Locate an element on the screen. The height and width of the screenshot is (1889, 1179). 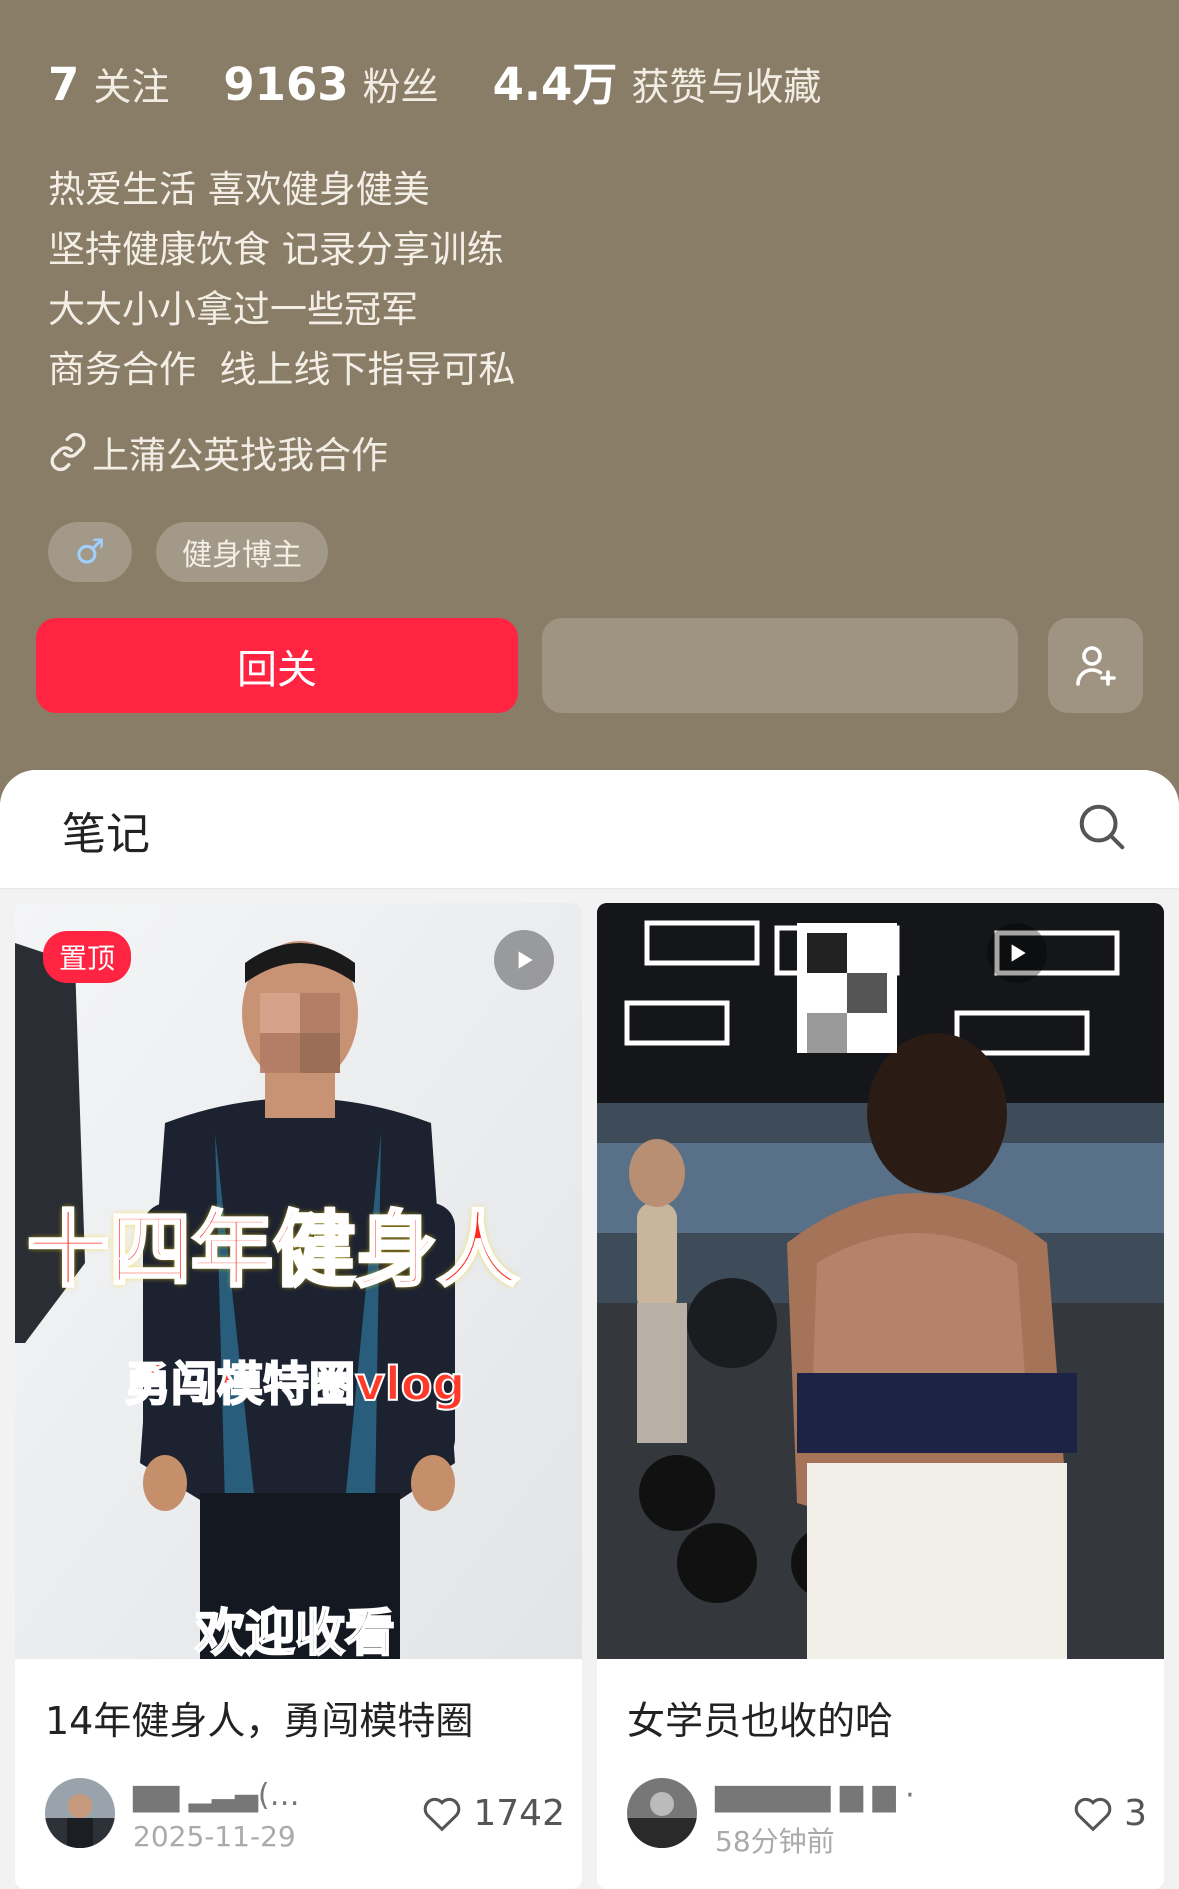
following-stat: 7 关注 is located at coordinates (108, 83).